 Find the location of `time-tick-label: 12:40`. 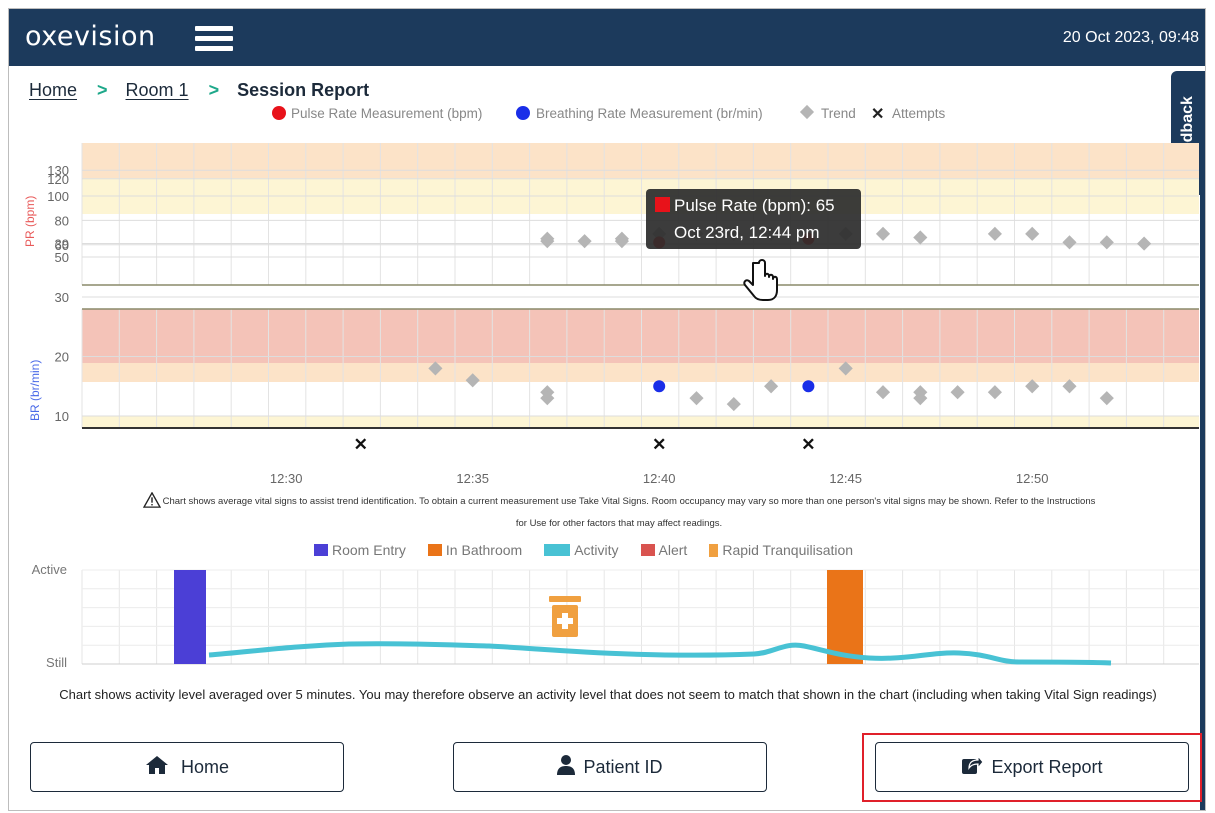

time-tick-label: 12:40 is located at coordinates (659, 478).